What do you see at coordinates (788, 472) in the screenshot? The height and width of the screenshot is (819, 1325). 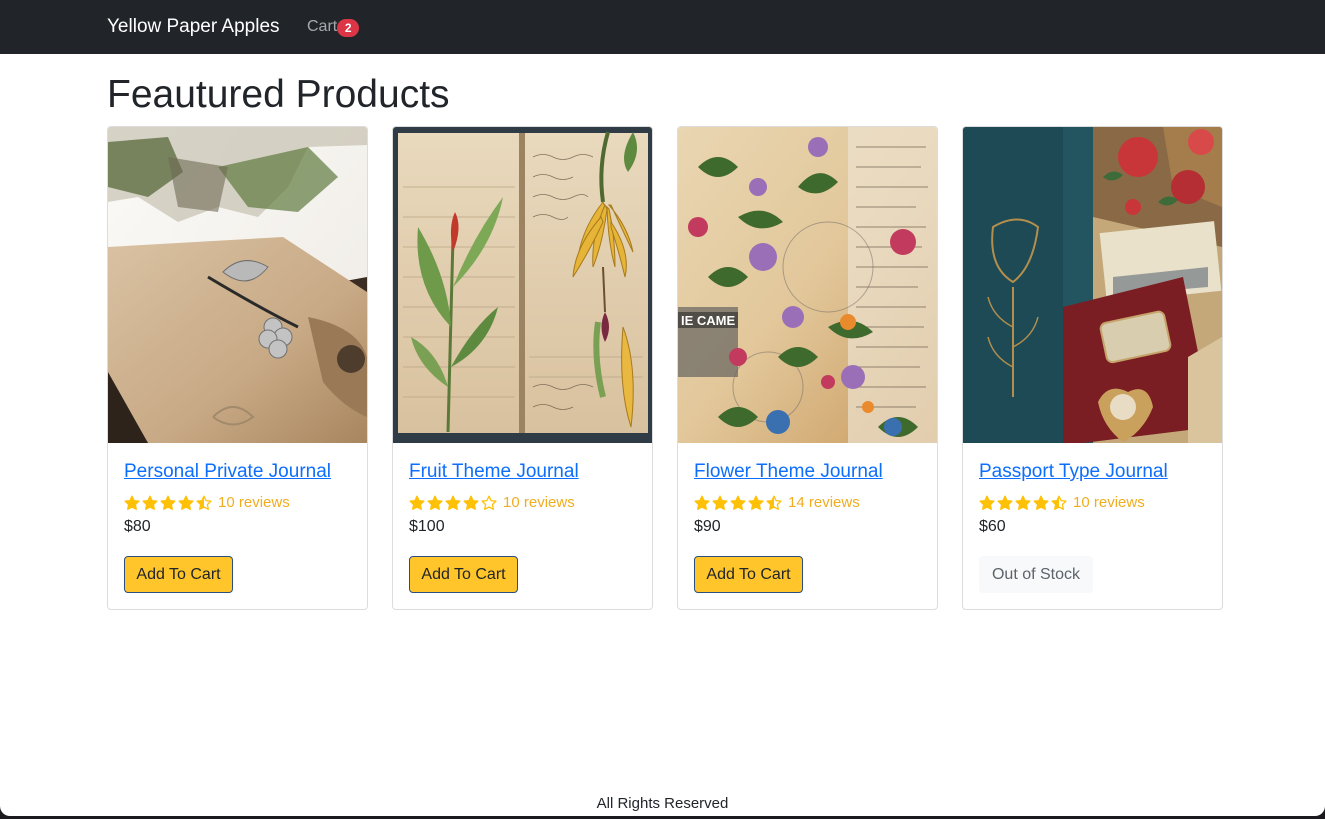 I see `product-name-link: Flower Theme Journal` at bounding box center [788, 472].